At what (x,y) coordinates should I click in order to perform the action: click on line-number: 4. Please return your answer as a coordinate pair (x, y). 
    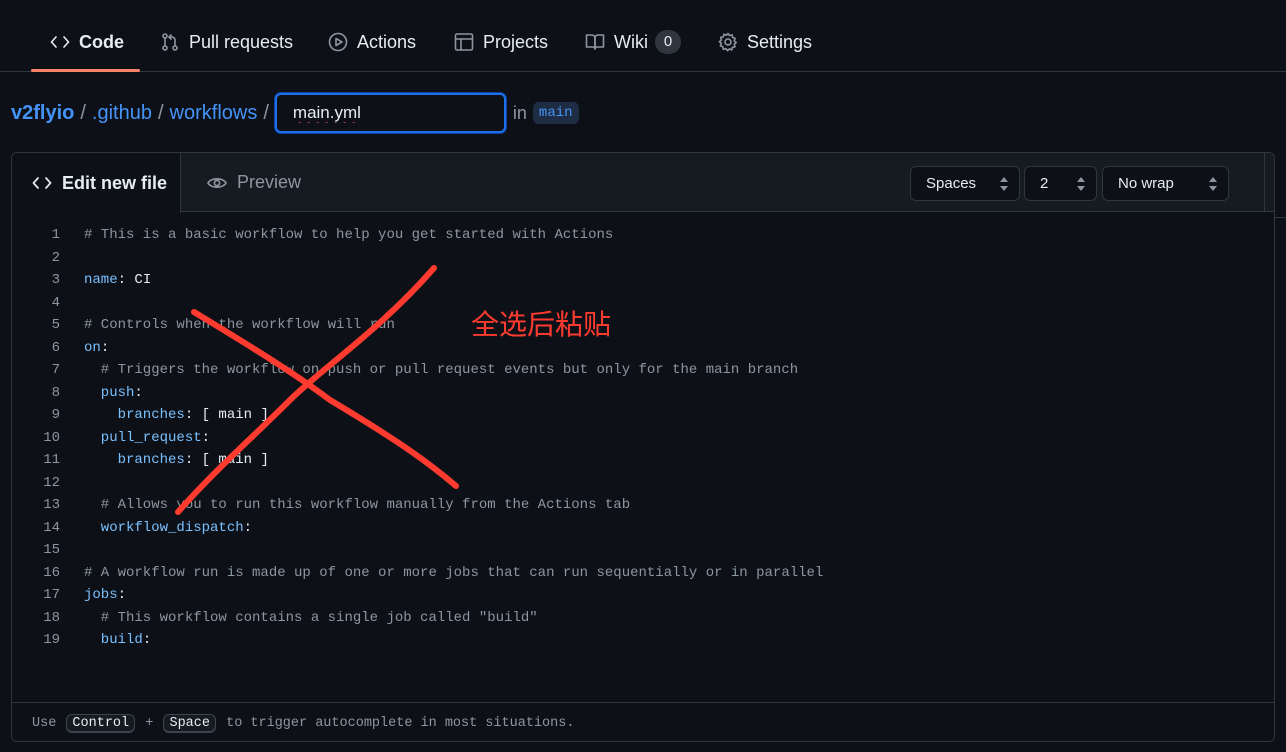
    Looking at the image, I should click on (55, 302).